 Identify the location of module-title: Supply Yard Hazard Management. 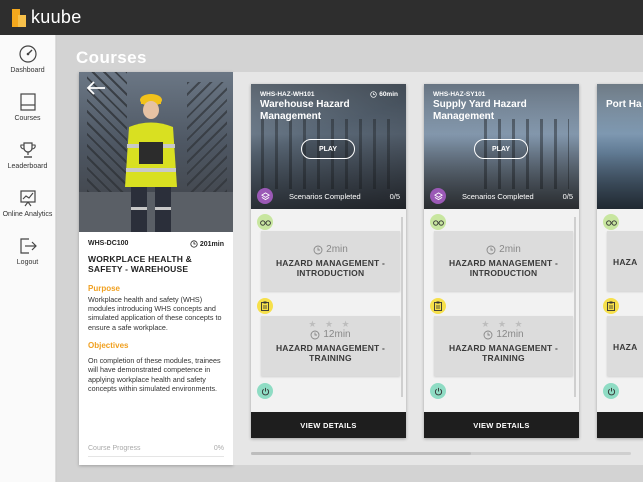
(480, 110).